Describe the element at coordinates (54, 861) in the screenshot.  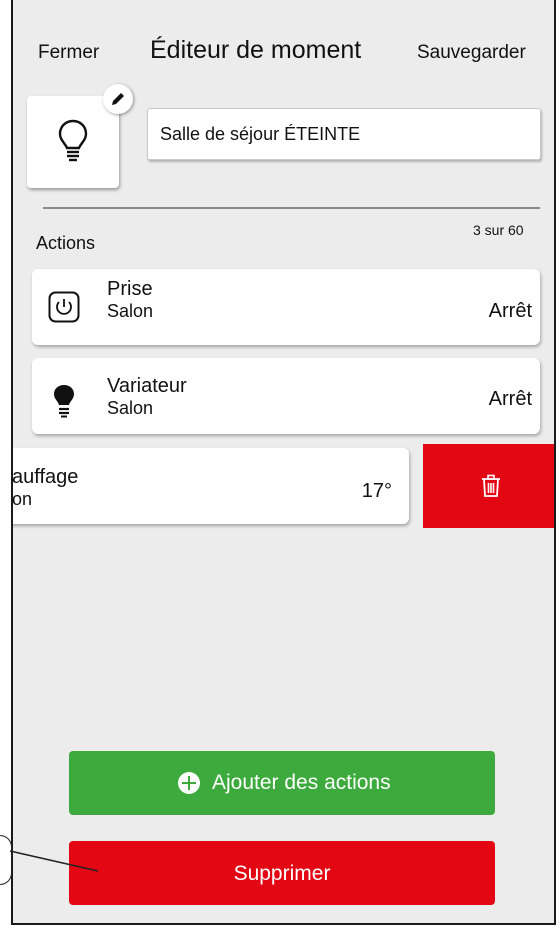
I see `callout-leader-line` at that location.